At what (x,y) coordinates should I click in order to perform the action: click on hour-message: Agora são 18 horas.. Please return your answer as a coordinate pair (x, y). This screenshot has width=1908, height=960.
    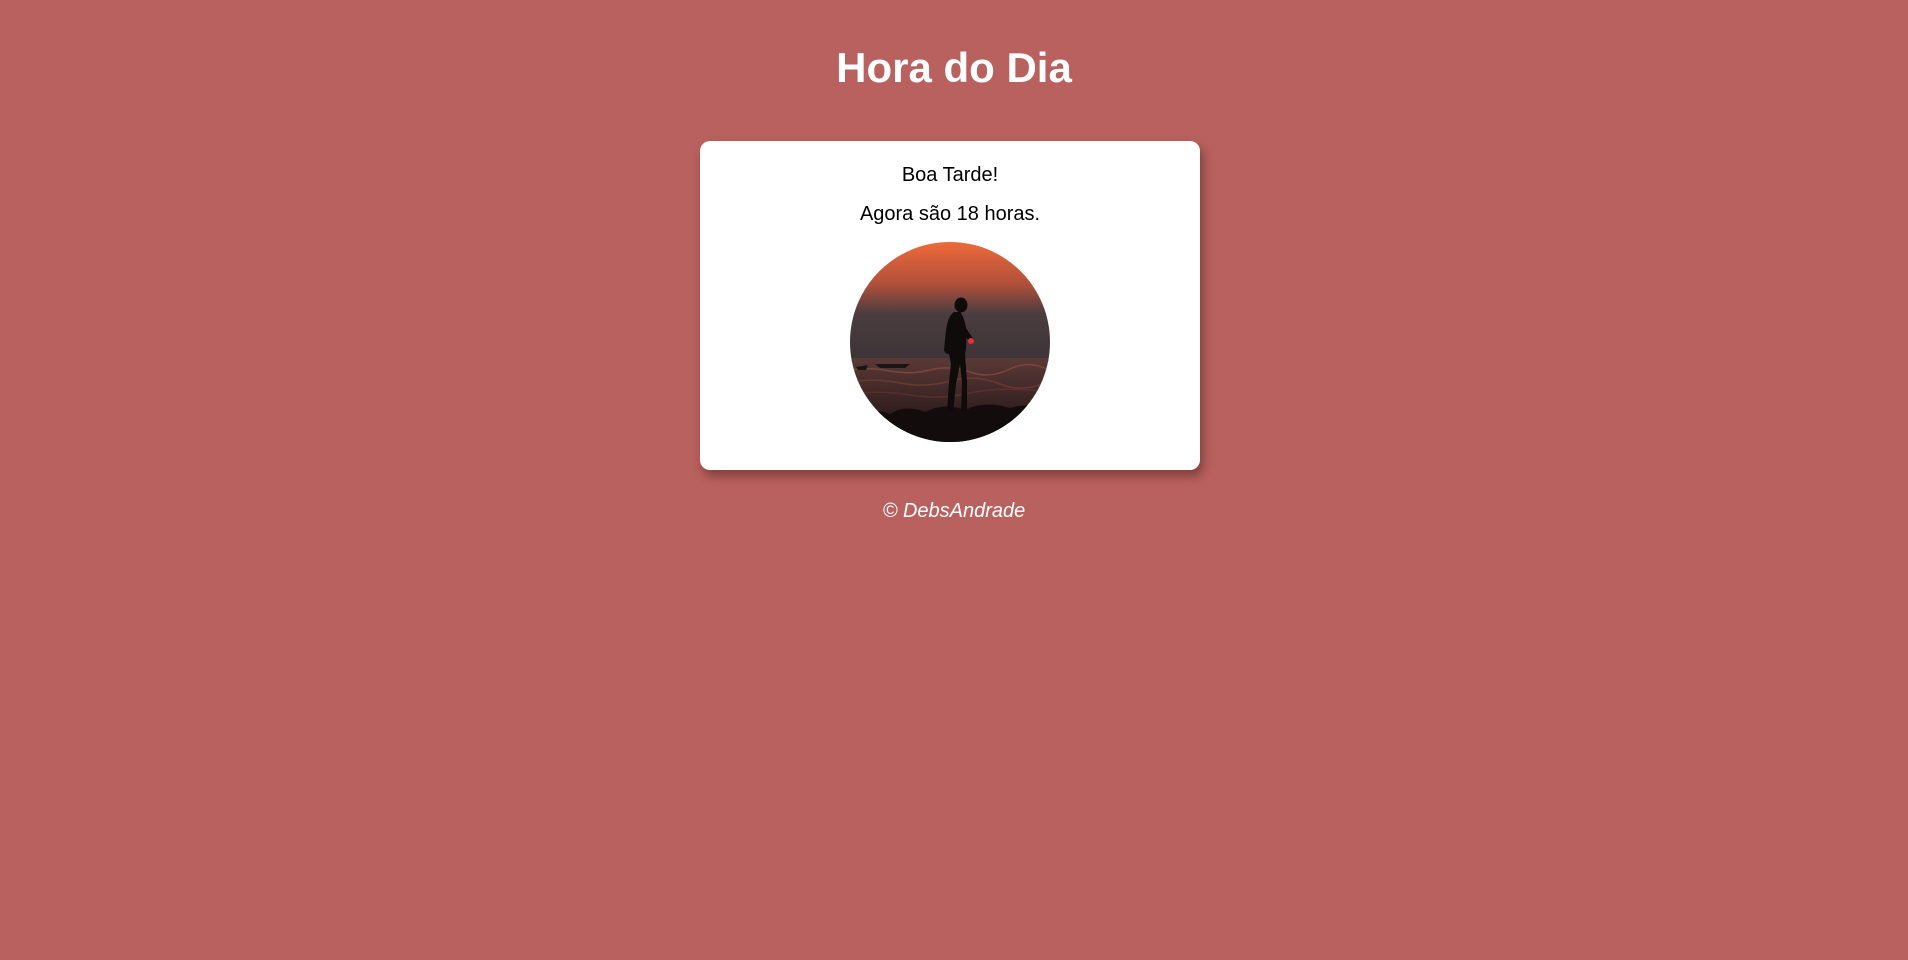
    Looking at the image, I should click on (950, 214).